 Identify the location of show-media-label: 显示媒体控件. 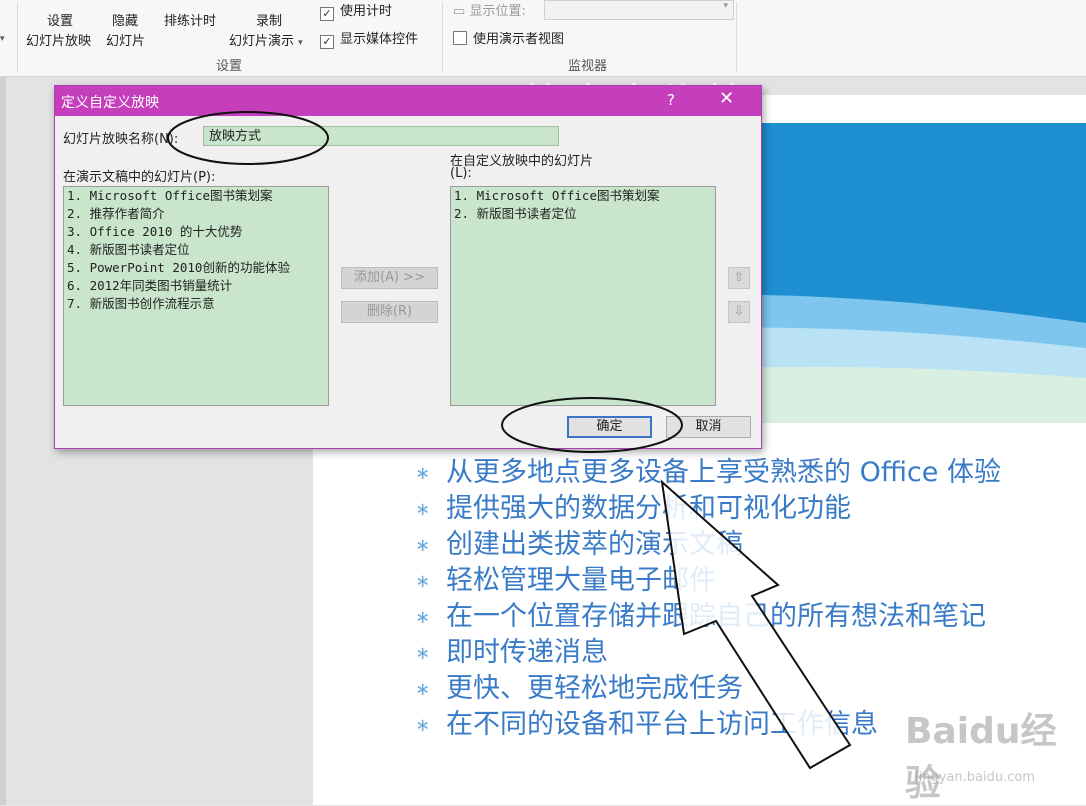
(379, 39).